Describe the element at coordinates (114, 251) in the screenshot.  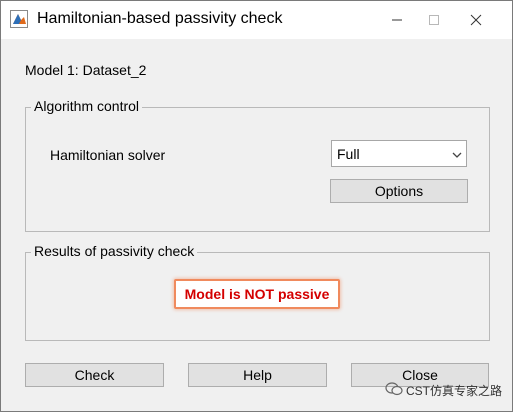
I see `results-title: Results of passivity check` at that location.